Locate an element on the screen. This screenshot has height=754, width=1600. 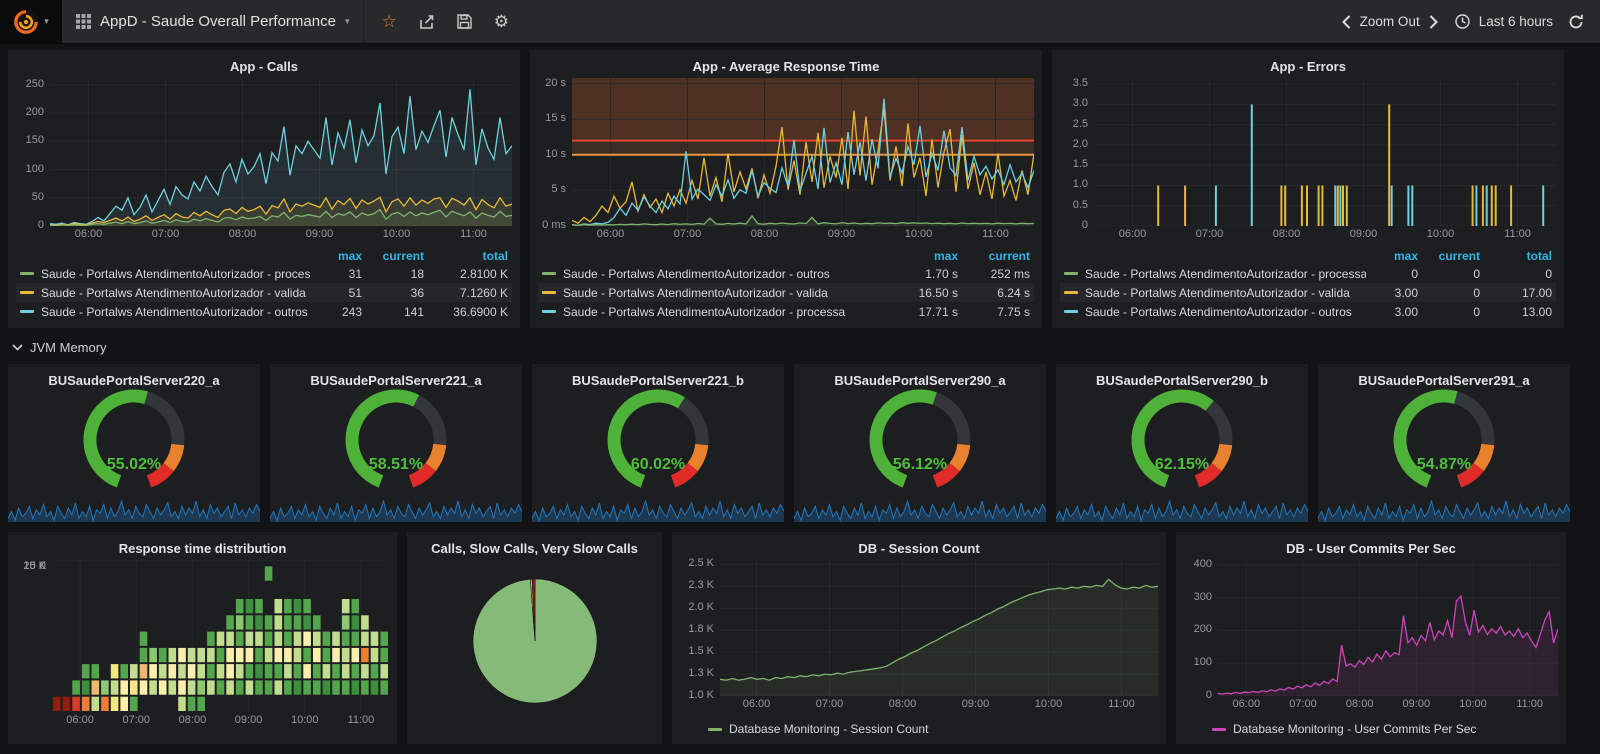
legend-series-label: Database Monitoring - Session Count is located at coordinates (828, 729).